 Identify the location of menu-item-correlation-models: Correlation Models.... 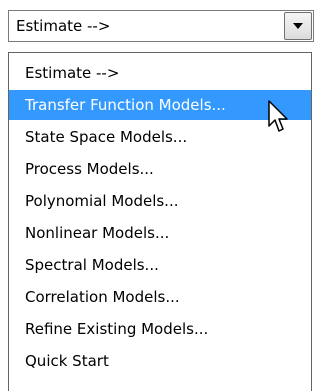
(160, 297).